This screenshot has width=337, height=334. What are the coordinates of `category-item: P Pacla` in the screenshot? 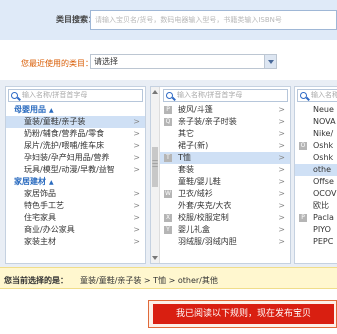 It's located at (316, 218).